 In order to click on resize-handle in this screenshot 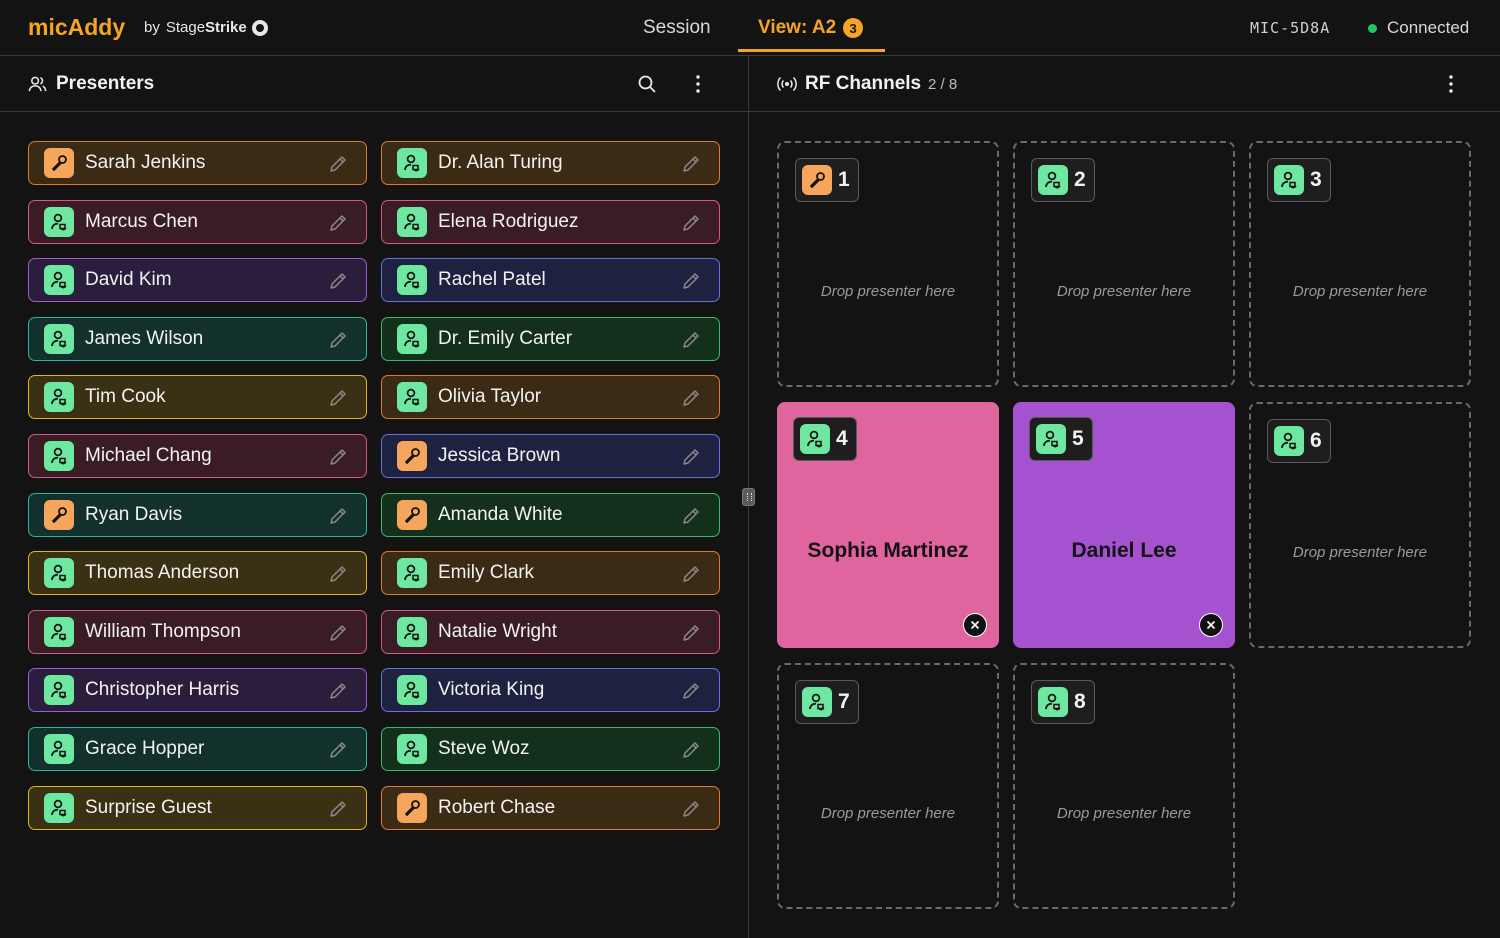, I will do `click(748, 497)`.